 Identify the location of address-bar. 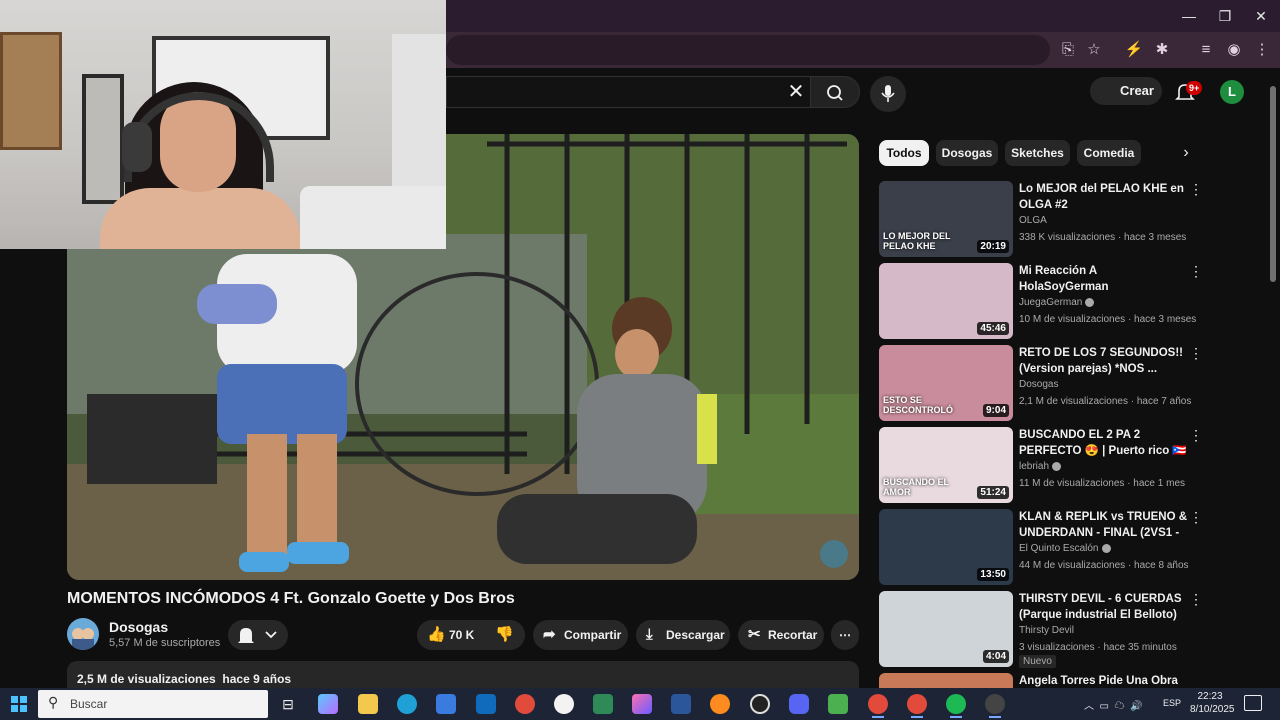
(748, 50).